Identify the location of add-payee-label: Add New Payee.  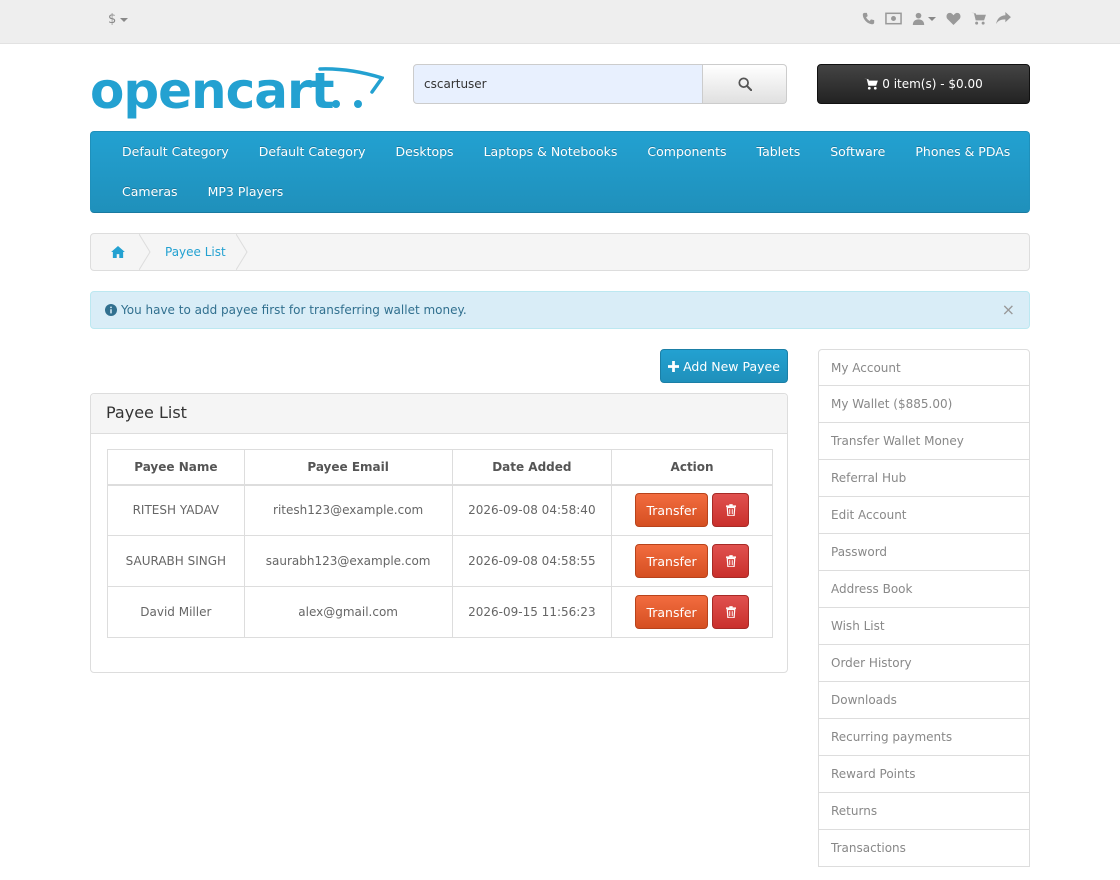
(731, 366).